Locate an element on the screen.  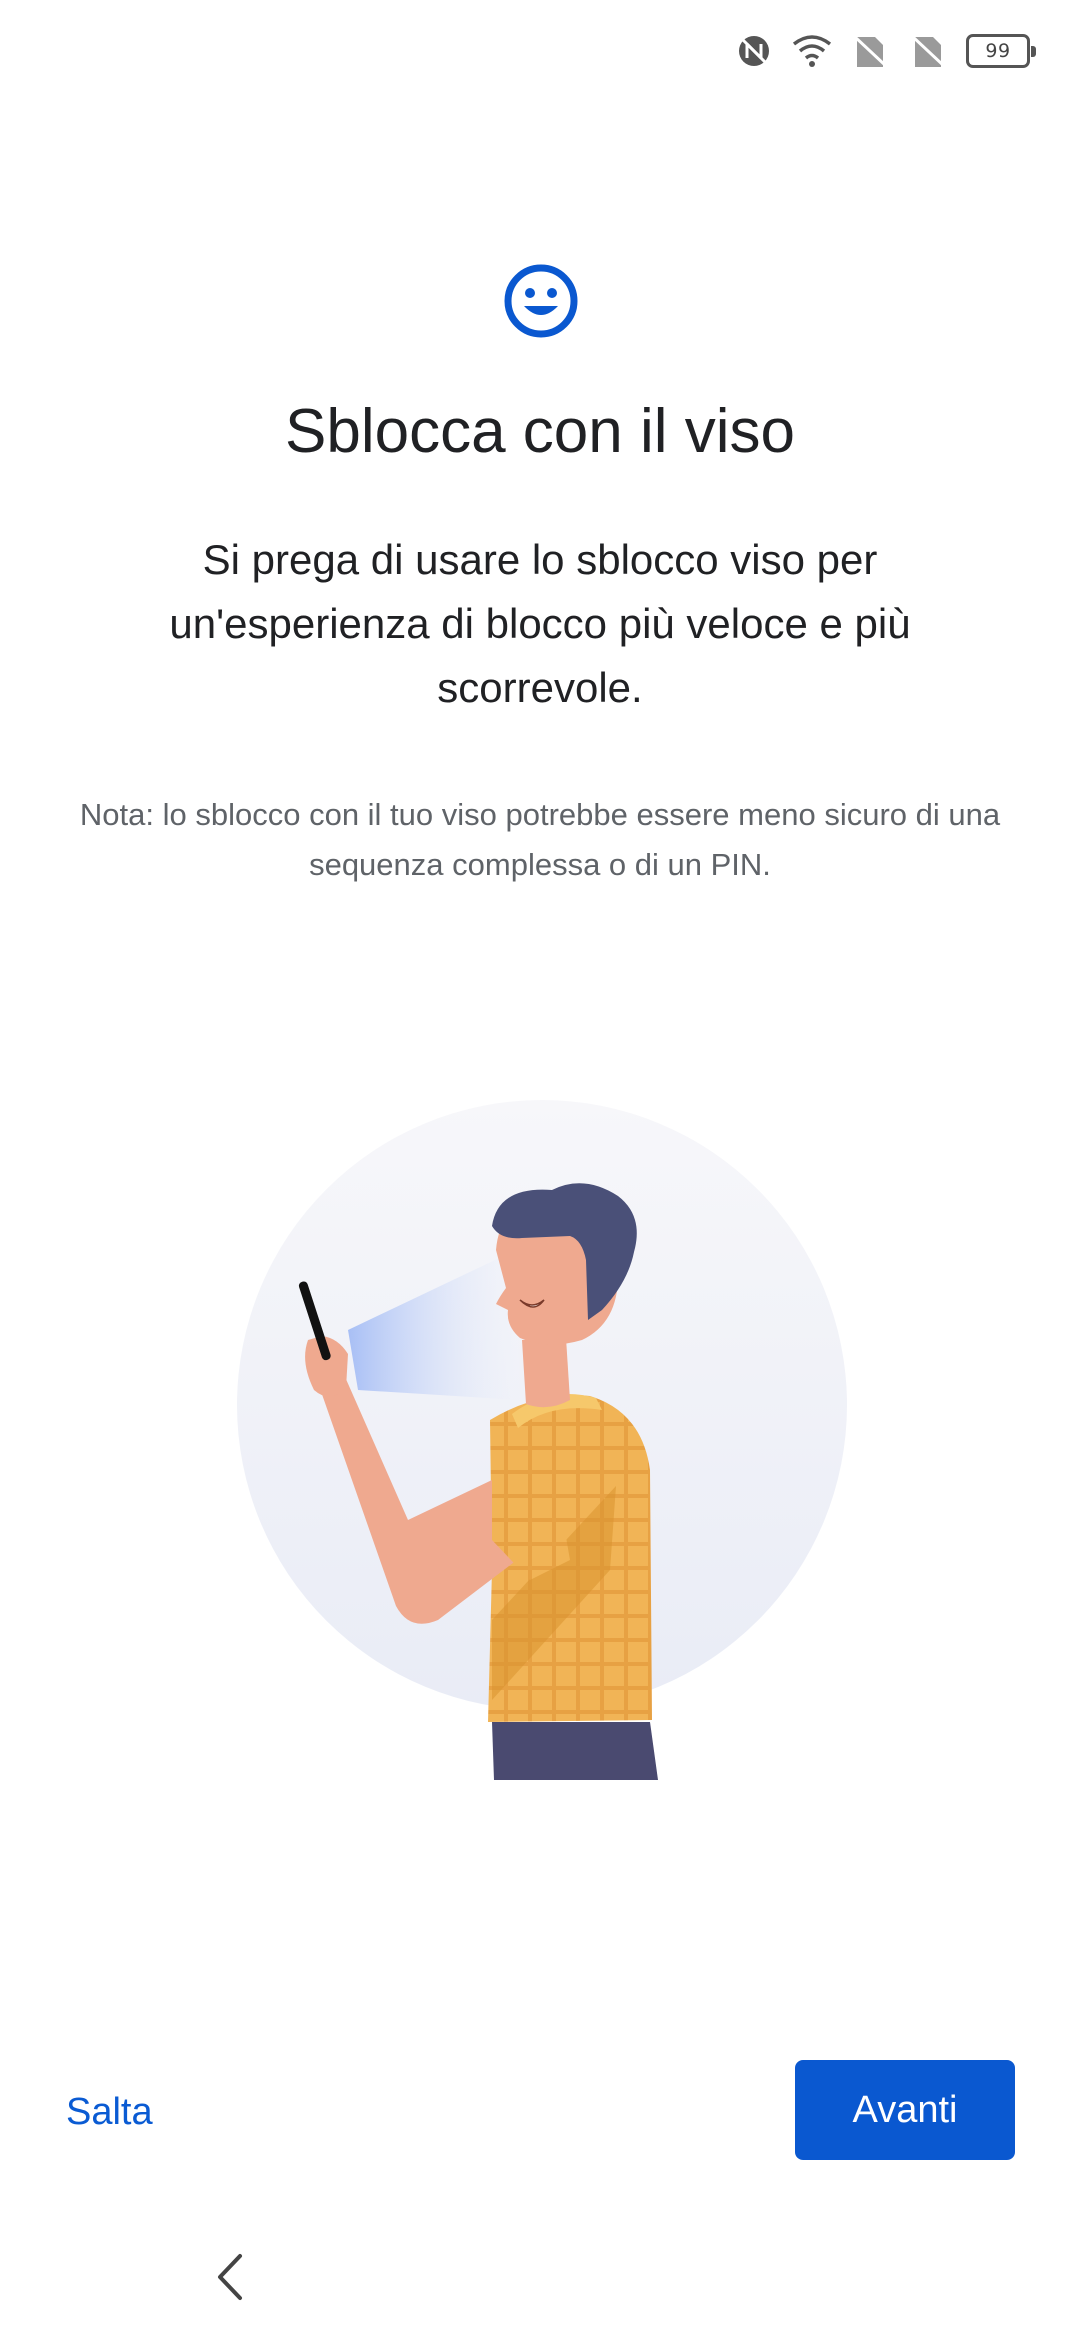
smiley-face-icon is located at coordinates (541, 301).